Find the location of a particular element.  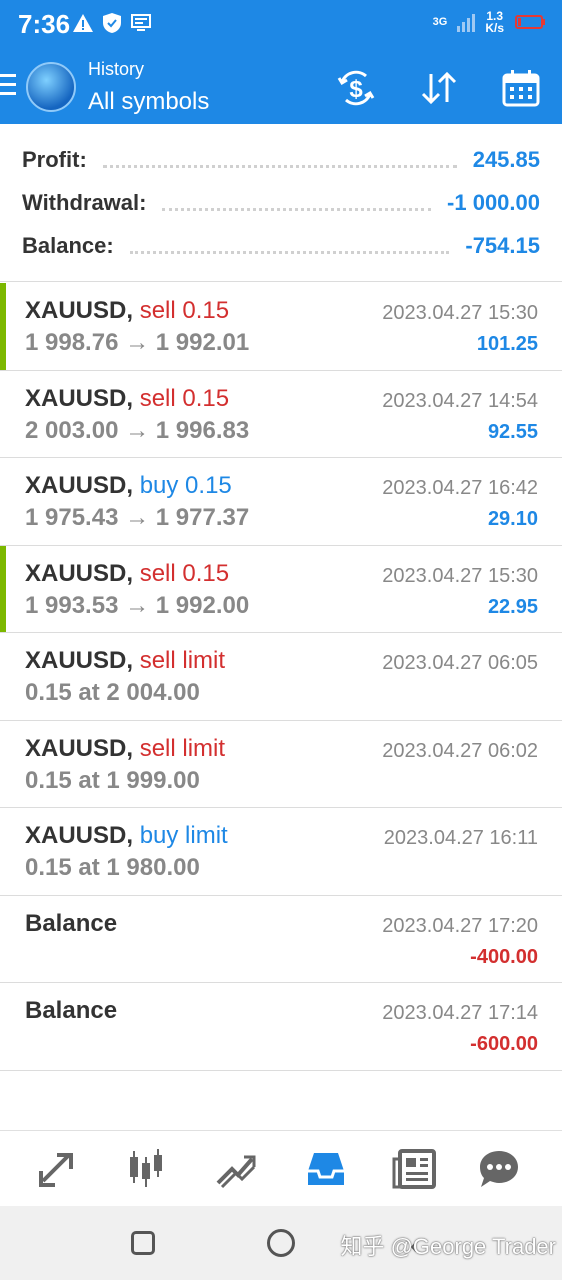

balance-row: Balance: -754.15 is located at coordinates (281, 246).